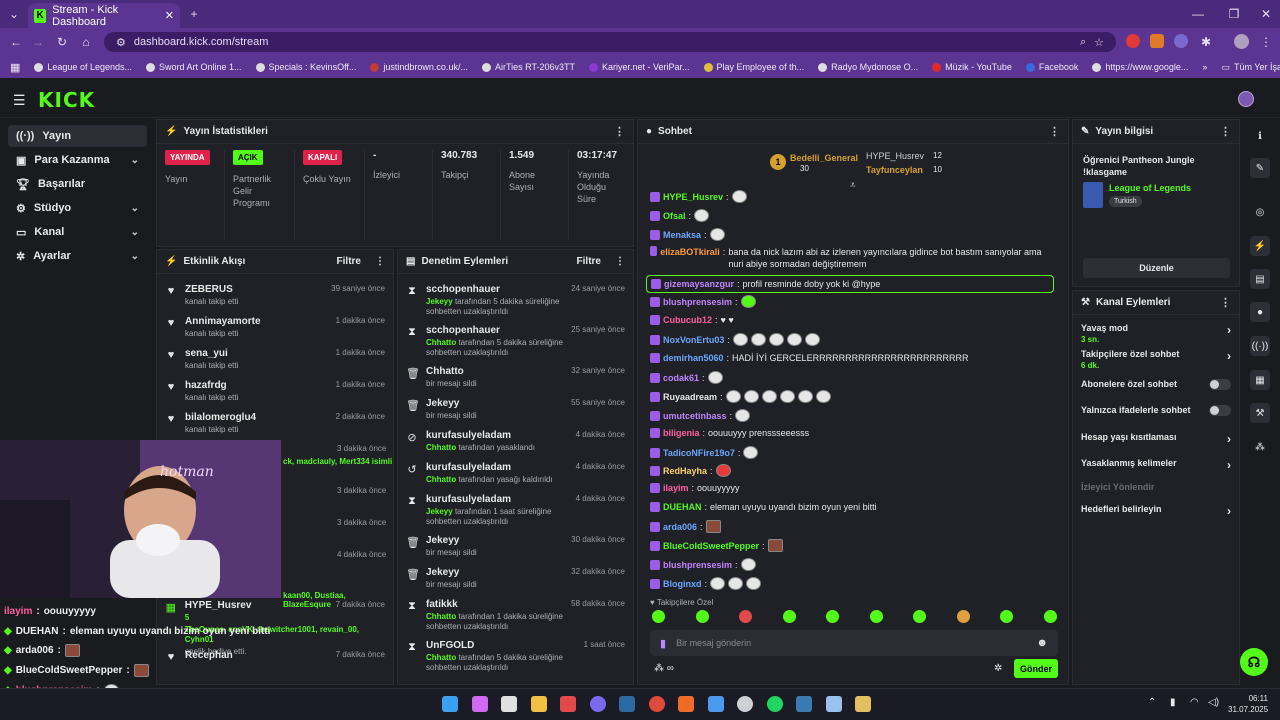 The image size is (1280, 720). What do you see at coordinates (681, 378) in the screenshot?
I see `chat-username: codak61` at bounding box center [681, 378].